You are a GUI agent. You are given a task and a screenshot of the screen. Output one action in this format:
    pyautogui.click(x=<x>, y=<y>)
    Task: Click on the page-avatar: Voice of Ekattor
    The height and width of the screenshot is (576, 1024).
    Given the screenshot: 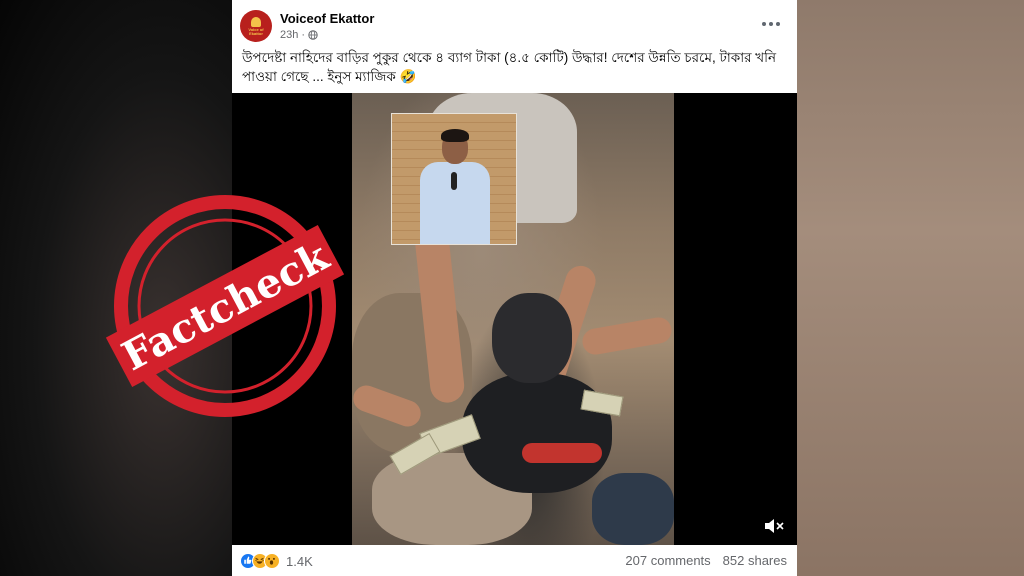 What is the action you would take?
    pyautogui.click(x=256, y=26)
    